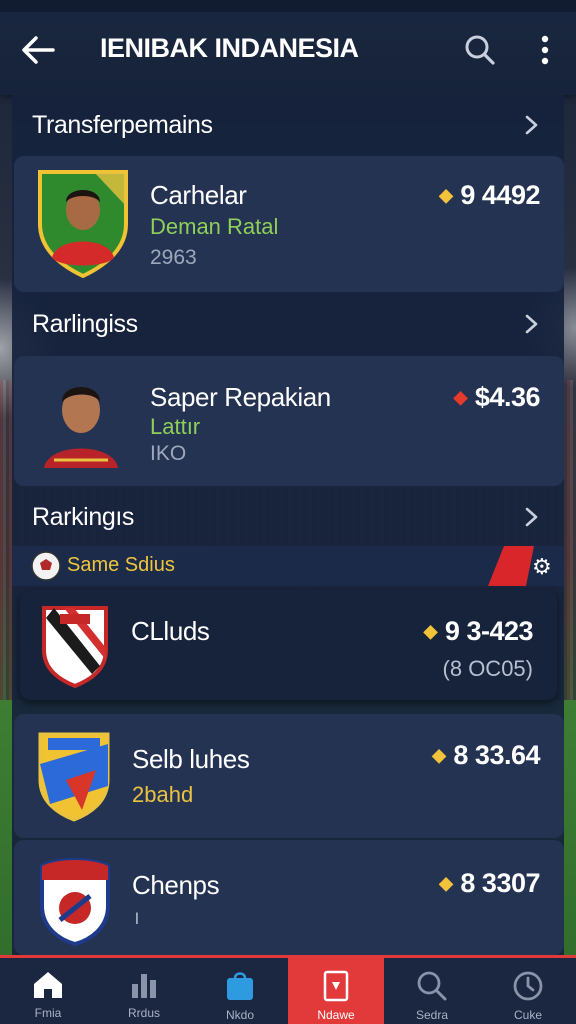 This screenshot has width=576, height=1024. What do you see at coordinates (240, 986) in the screenshot?
I see `bag-icon` at bounding box center [240, 986].